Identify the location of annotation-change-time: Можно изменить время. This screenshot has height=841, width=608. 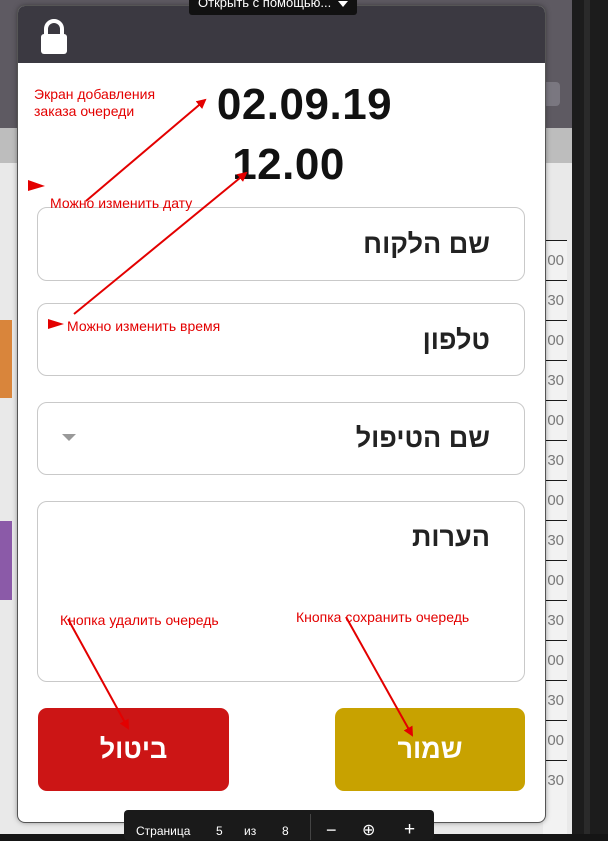
(144, 326).